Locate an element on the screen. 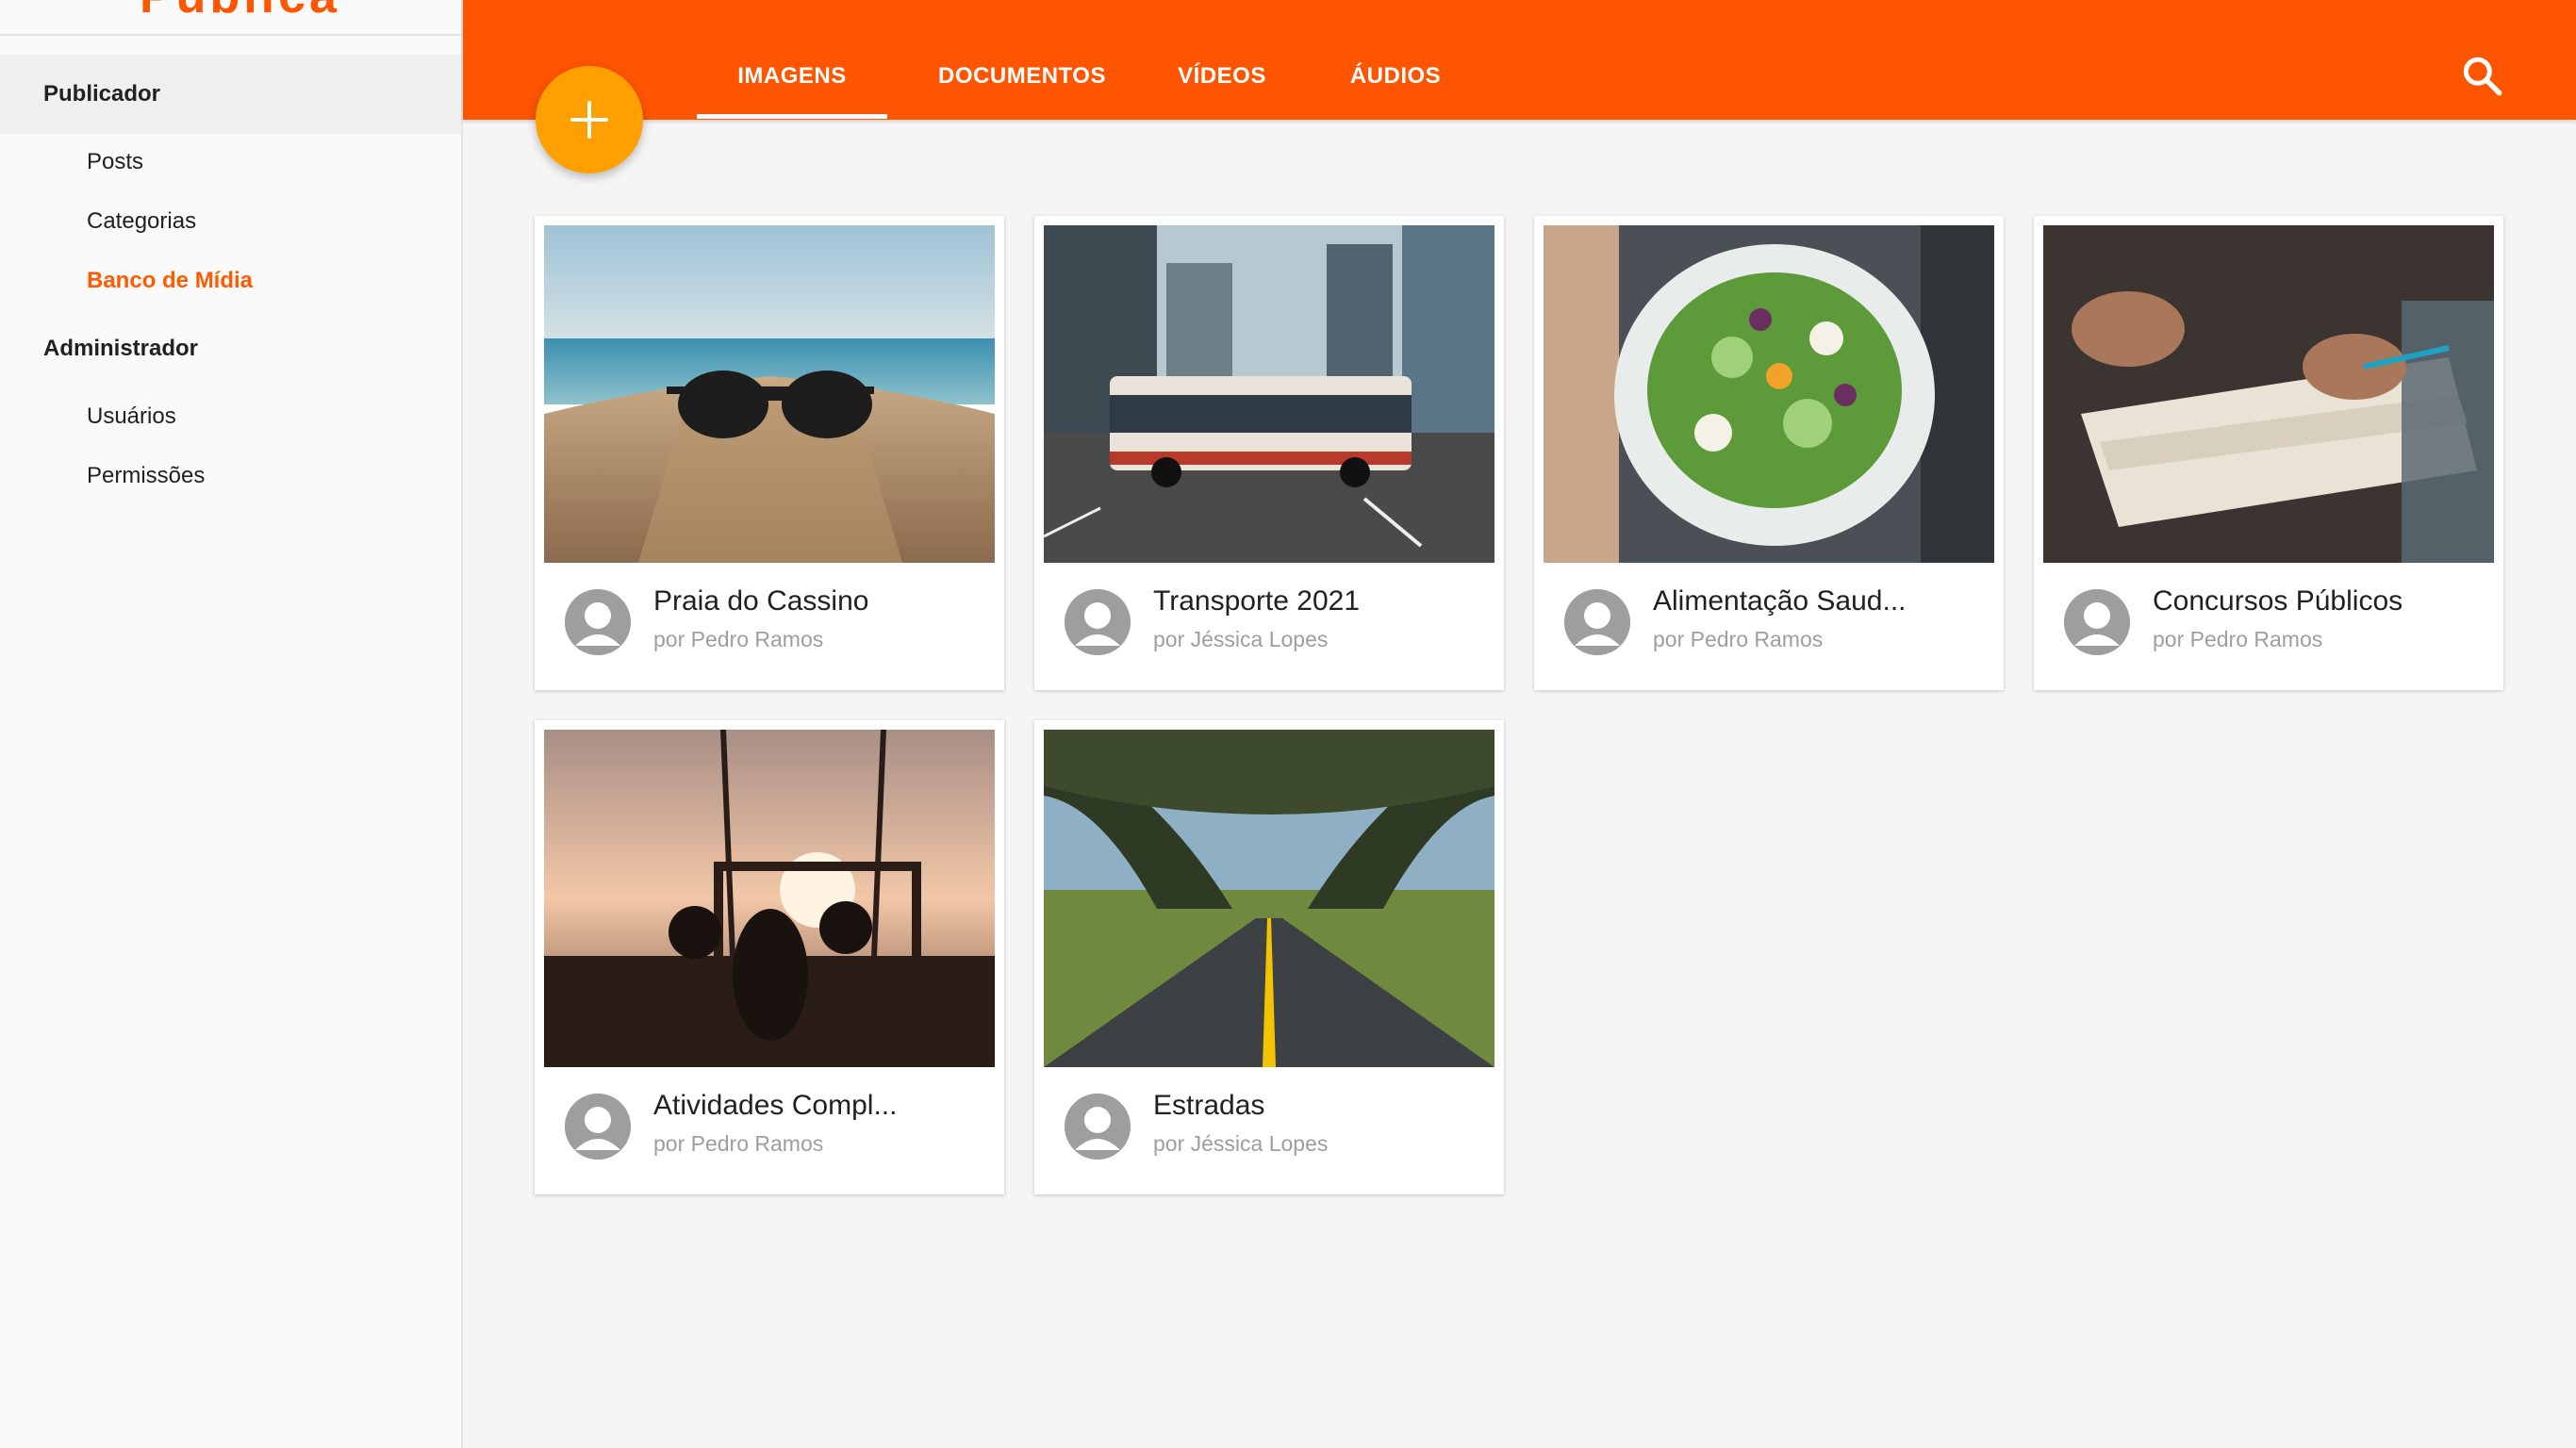  media-title: Estradas is located at coordinates (1209, 1105).